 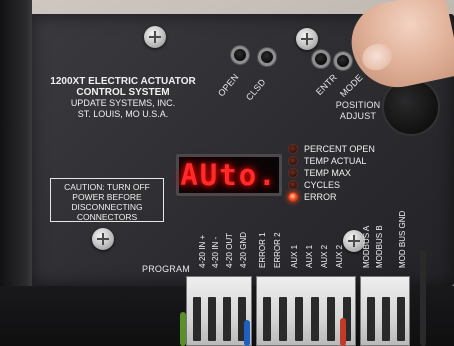 What do you see at coordinates (339, 149) in the screenshot?
I see `indicator-label: PERCENT OPEN` at bounding box center [339, 149].